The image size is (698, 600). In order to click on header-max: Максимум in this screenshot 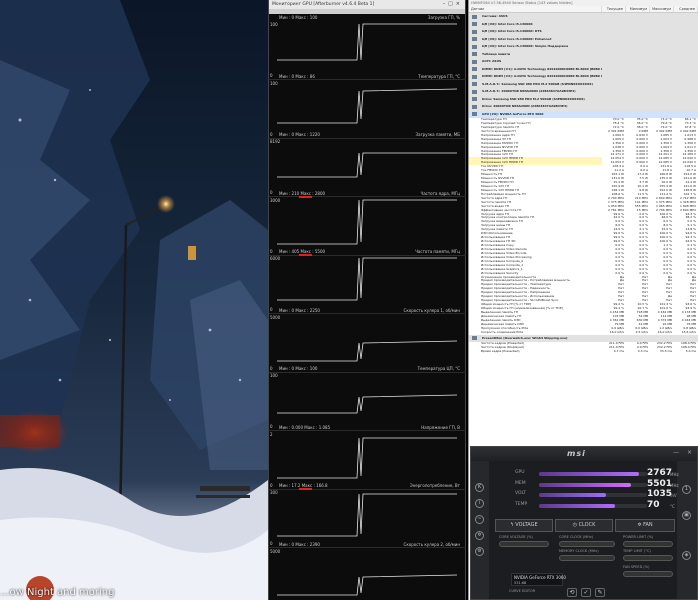, I will do `click(662, 9)`.